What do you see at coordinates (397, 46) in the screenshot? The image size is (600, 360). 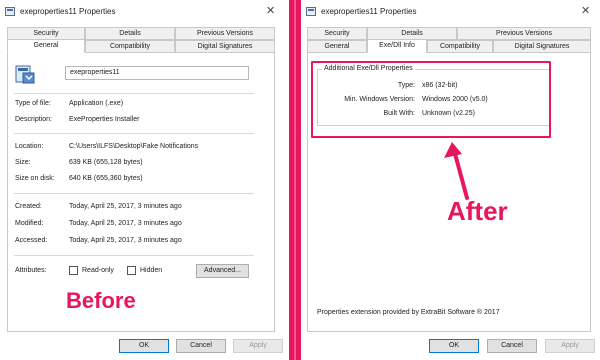 I see `tab-exe-dll-info: Exe/Dll Info` at bounding box center [397, 46].